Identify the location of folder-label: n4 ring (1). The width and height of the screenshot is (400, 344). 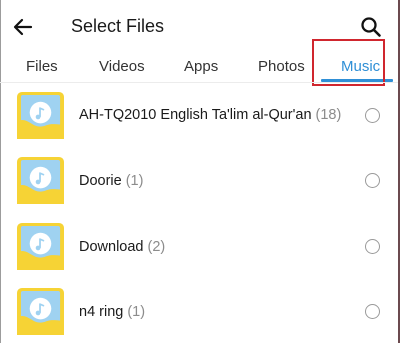
(112, 312).